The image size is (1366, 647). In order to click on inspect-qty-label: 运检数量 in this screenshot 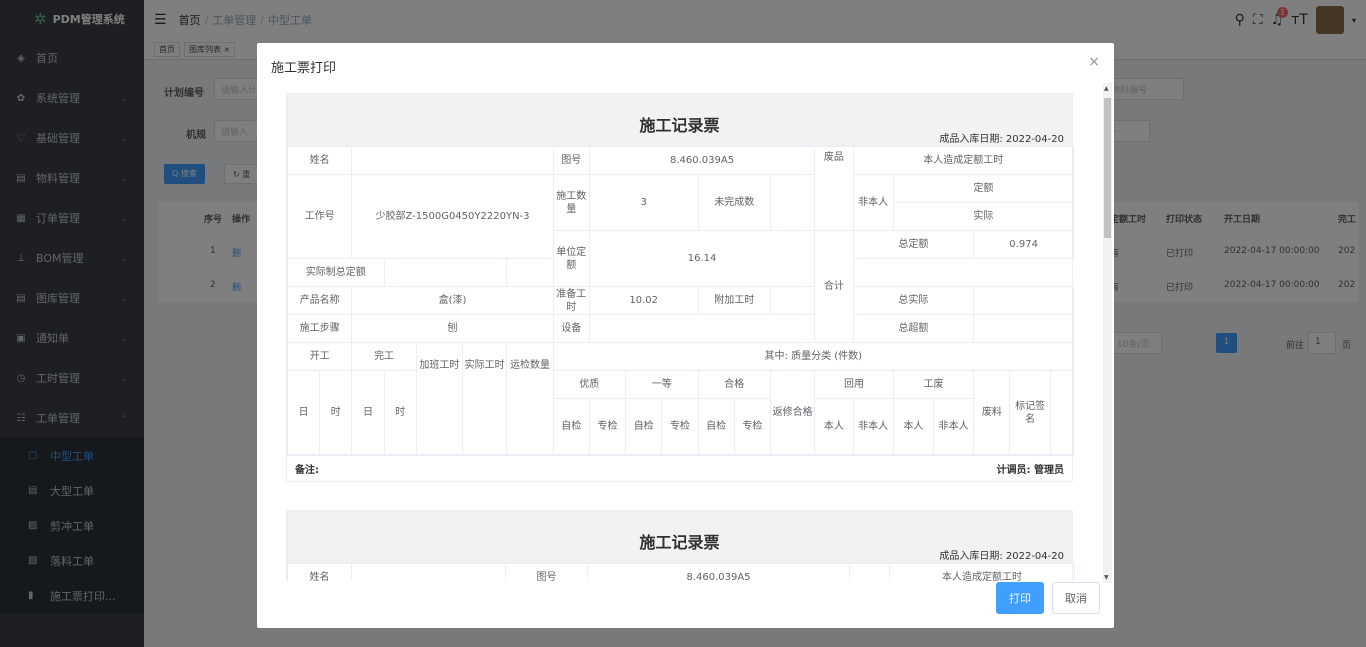, I will do `click(530, 398)`.